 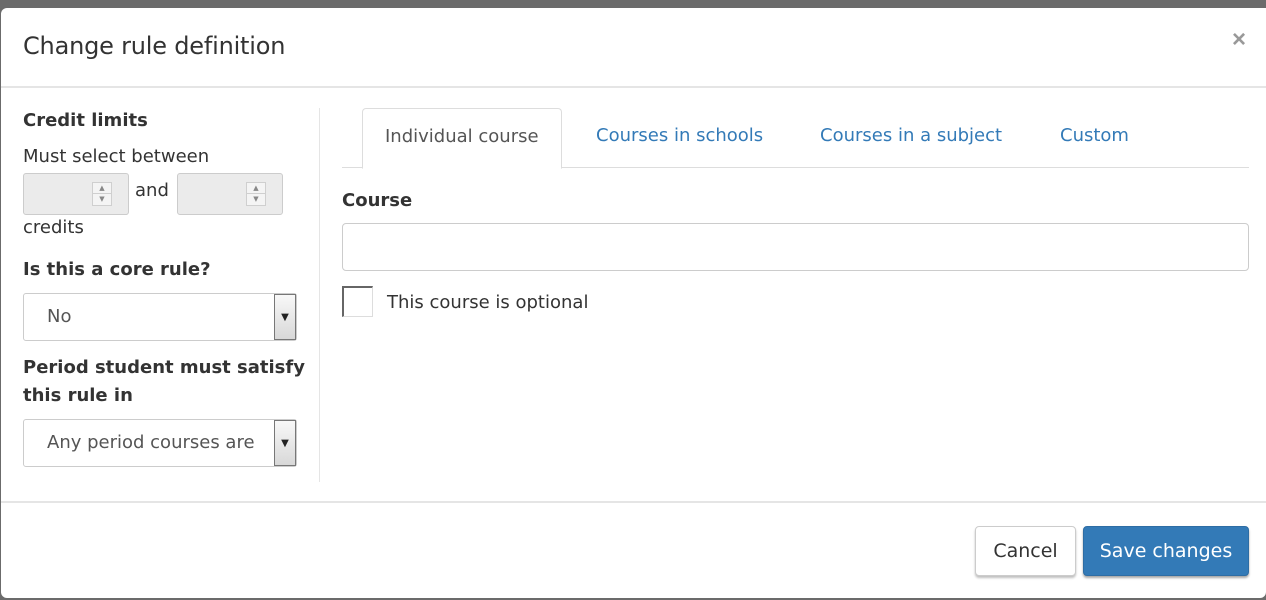 I want to click on optional-checkbox, so click(x=357, y=301).